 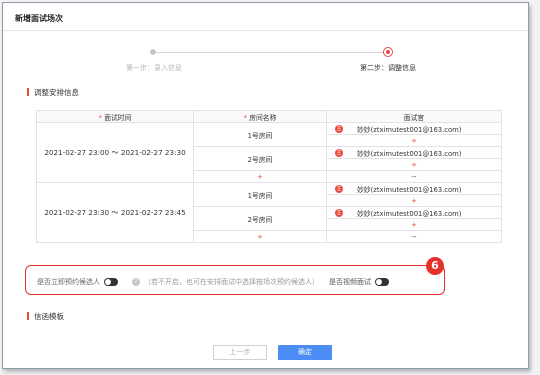 I want to click on table-header-row: * 面试时间 * 房间名称 面试官, so click(x=269, y=116).